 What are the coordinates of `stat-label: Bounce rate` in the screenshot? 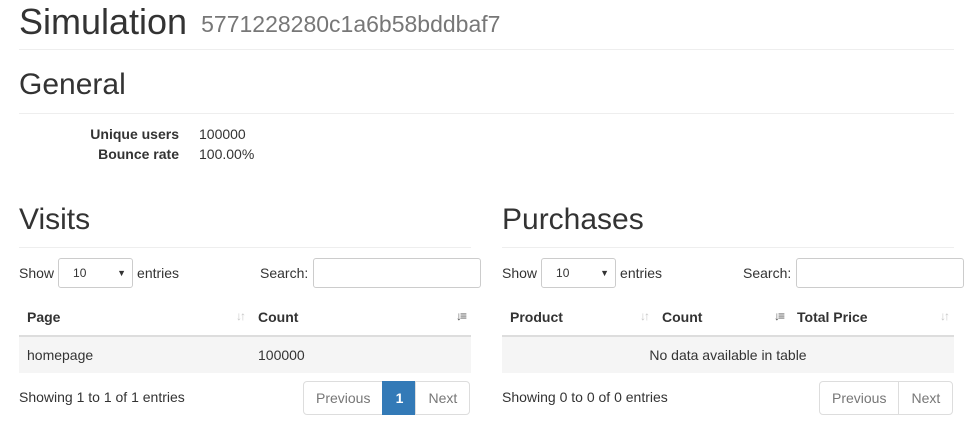 It's located at (138, 154).